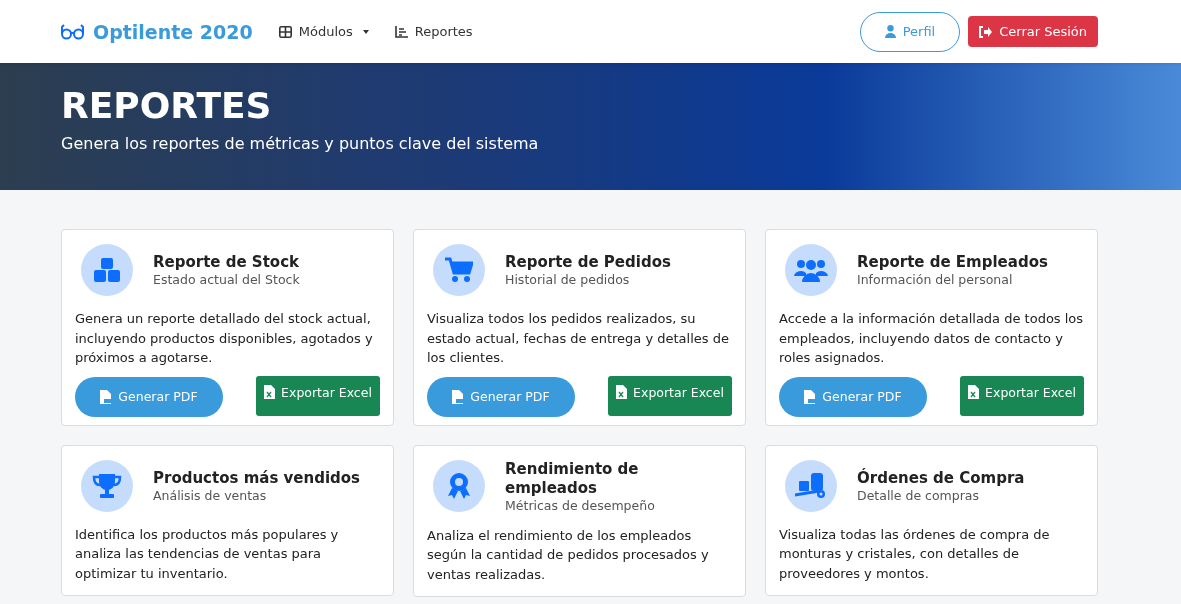 This screenshot has width=1181, height=604. Describe the element at coordinates (890, 31) in the screenshot. I see `user-icon` at that location.